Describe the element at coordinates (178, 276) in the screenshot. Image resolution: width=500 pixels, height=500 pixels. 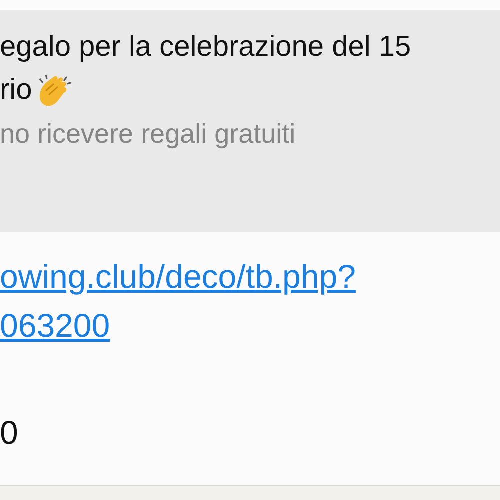
I see `message-link: owing.club/deco/tb.php?` at that location.